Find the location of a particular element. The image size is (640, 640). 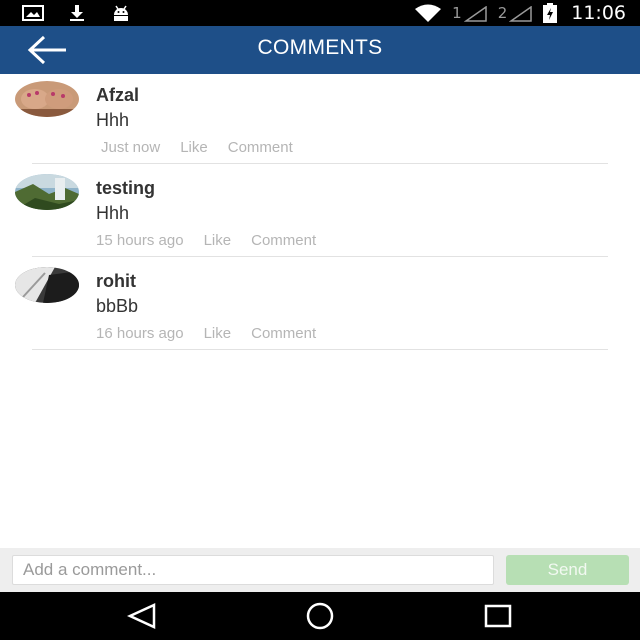

sim1-signal: 1 is located at coordinates (470, 13).